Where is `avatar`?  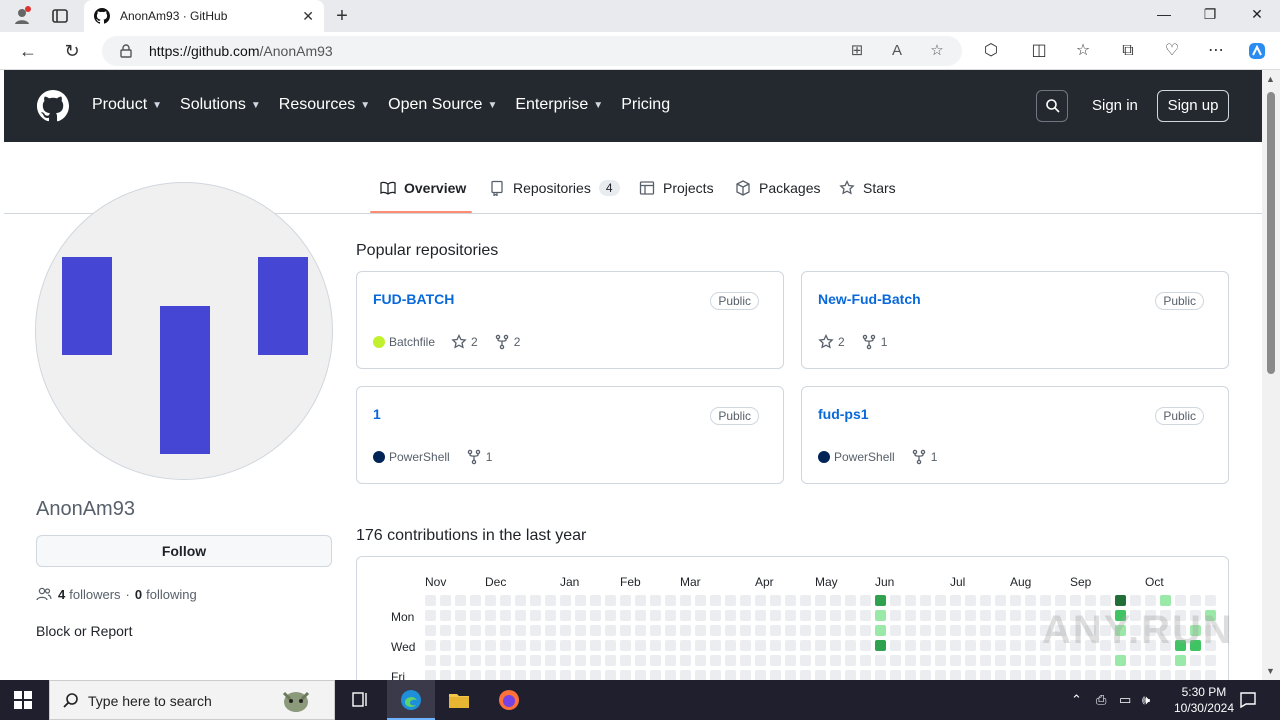 avatar is located at coordinates (184, 331).